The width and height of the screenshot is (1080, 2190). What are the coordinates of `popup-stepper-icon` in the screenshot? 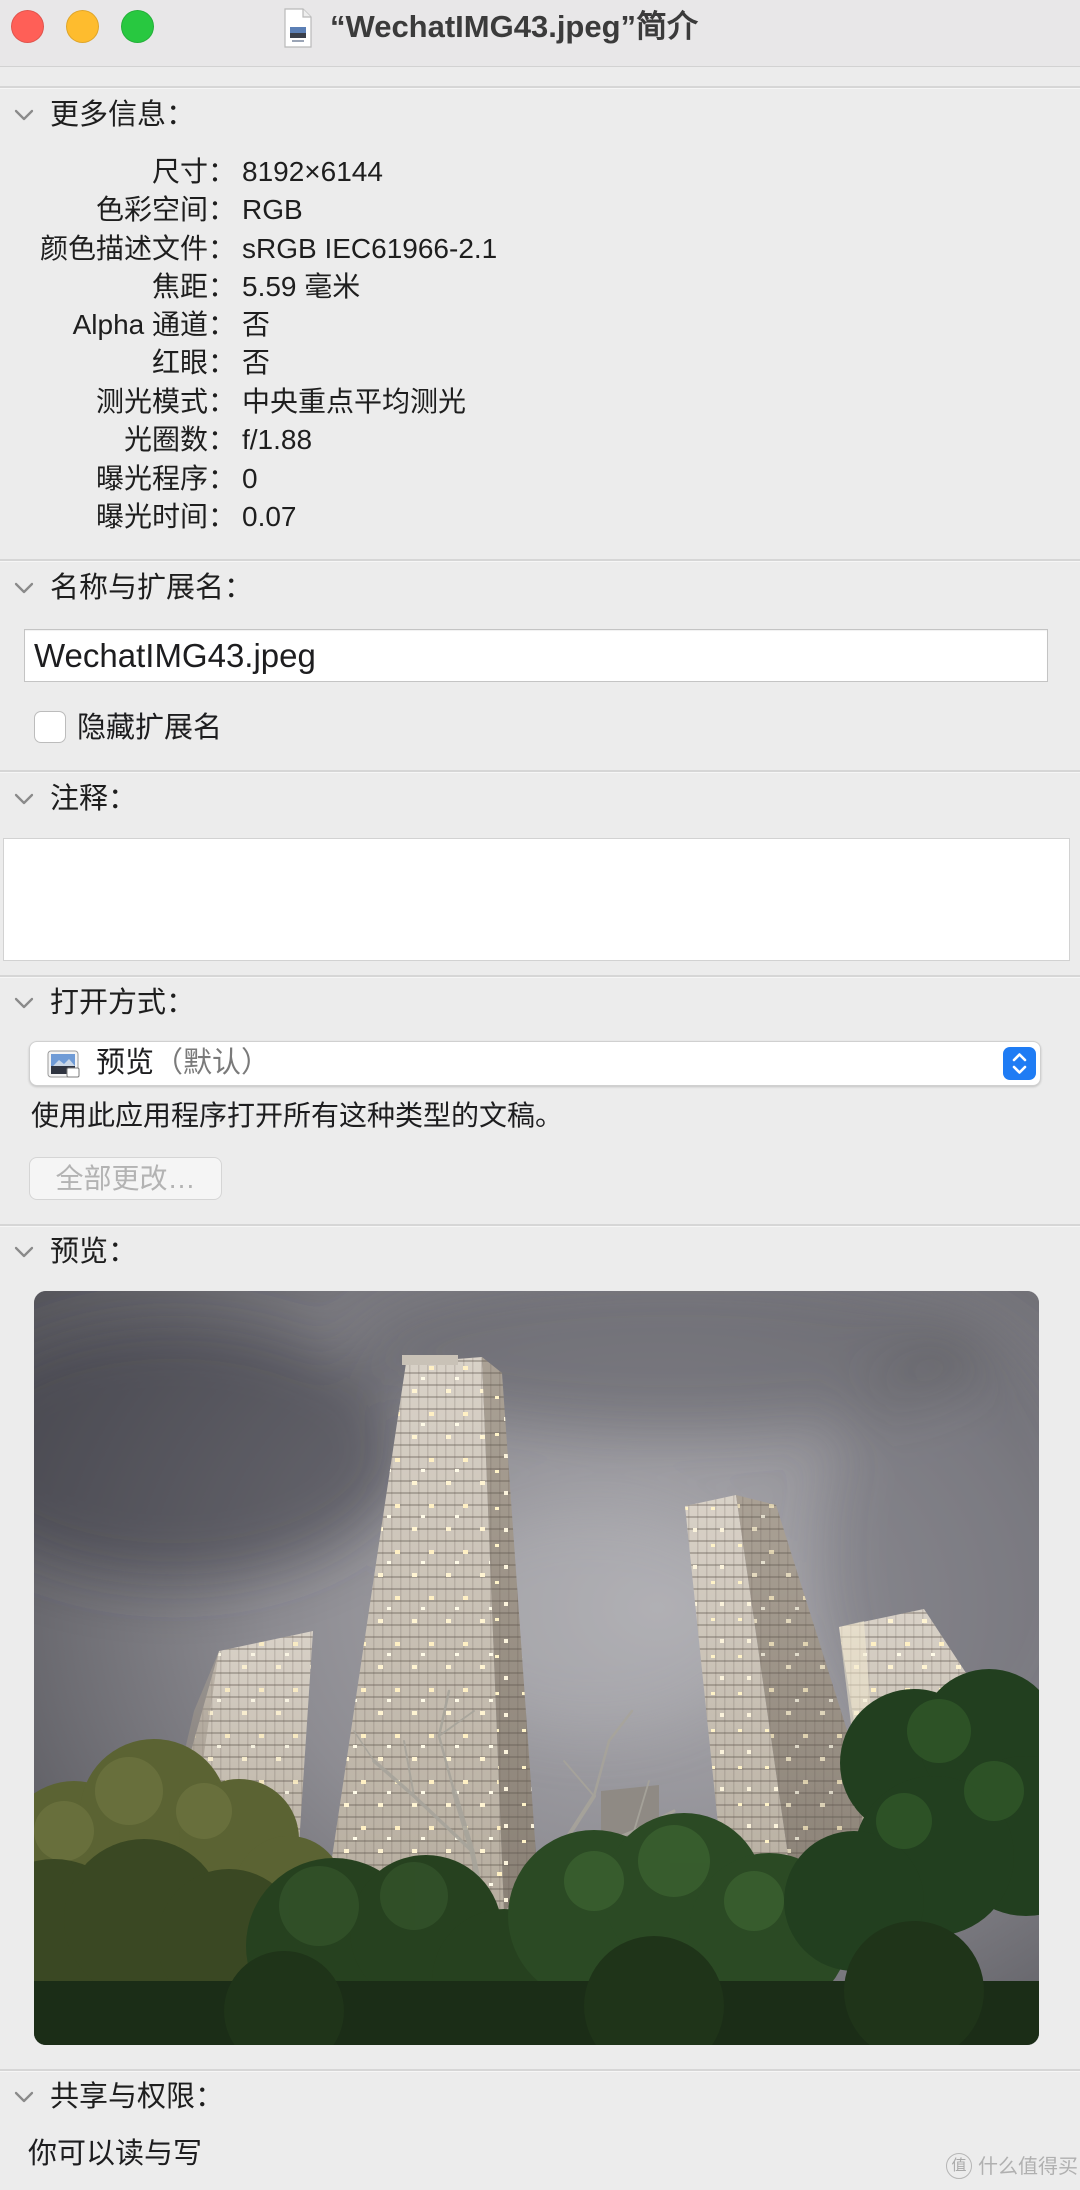 It's located at (1019, 1063).